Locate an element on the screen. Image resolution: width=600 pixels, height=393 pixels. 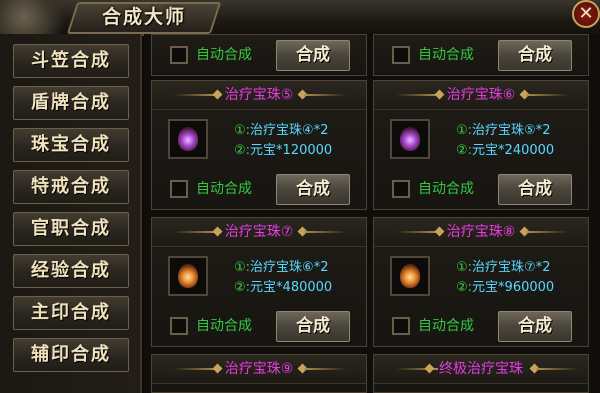
recipe-title: 治疗宝珠⑦ is located at coordinates (259, 232).